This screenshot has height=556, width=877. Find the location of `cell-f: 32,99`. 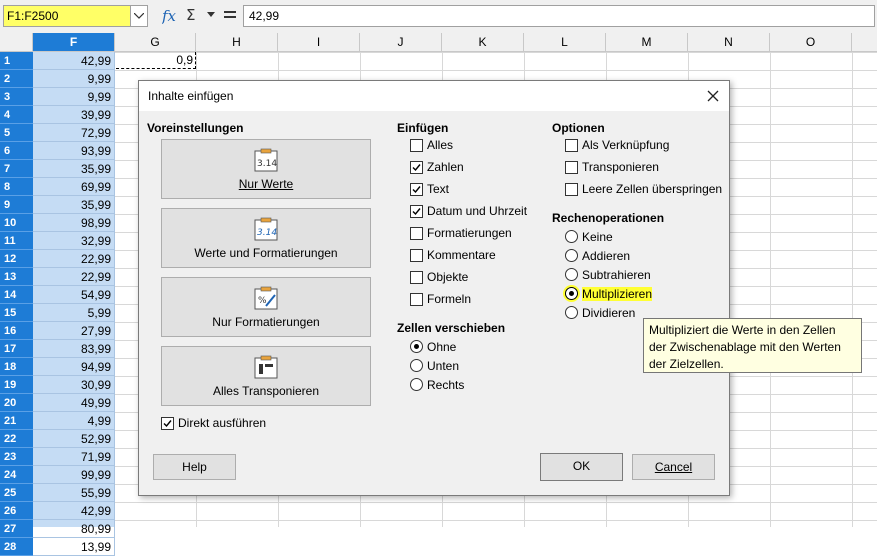

cell-f: 32,99 is located at coordinates (74, 241).